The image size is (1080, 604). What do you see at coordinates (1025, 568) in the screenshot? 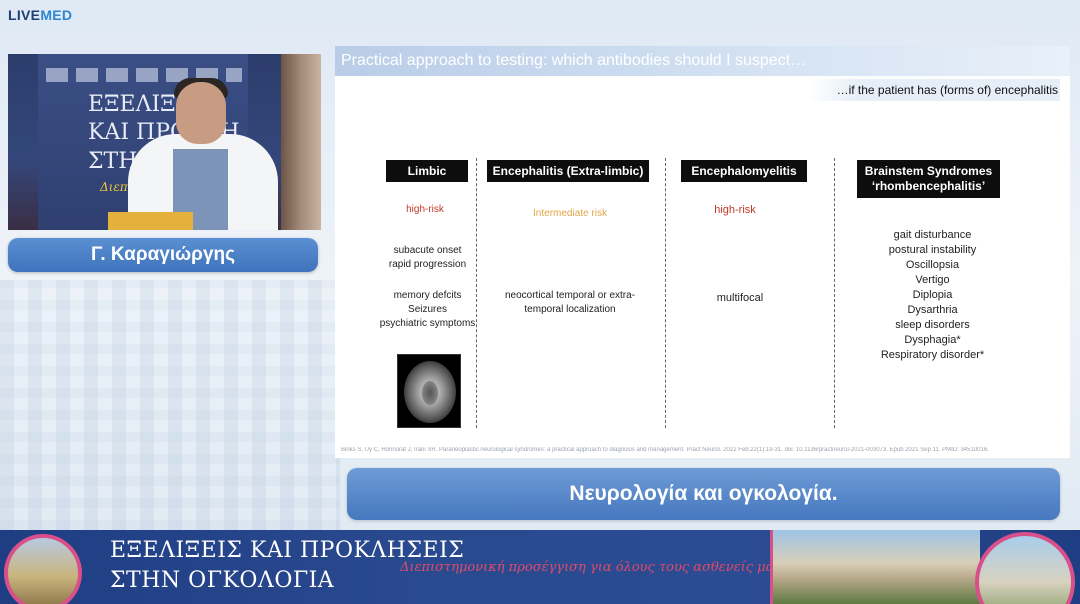
I see `campus-photo` at bounding box center [1025, 568].